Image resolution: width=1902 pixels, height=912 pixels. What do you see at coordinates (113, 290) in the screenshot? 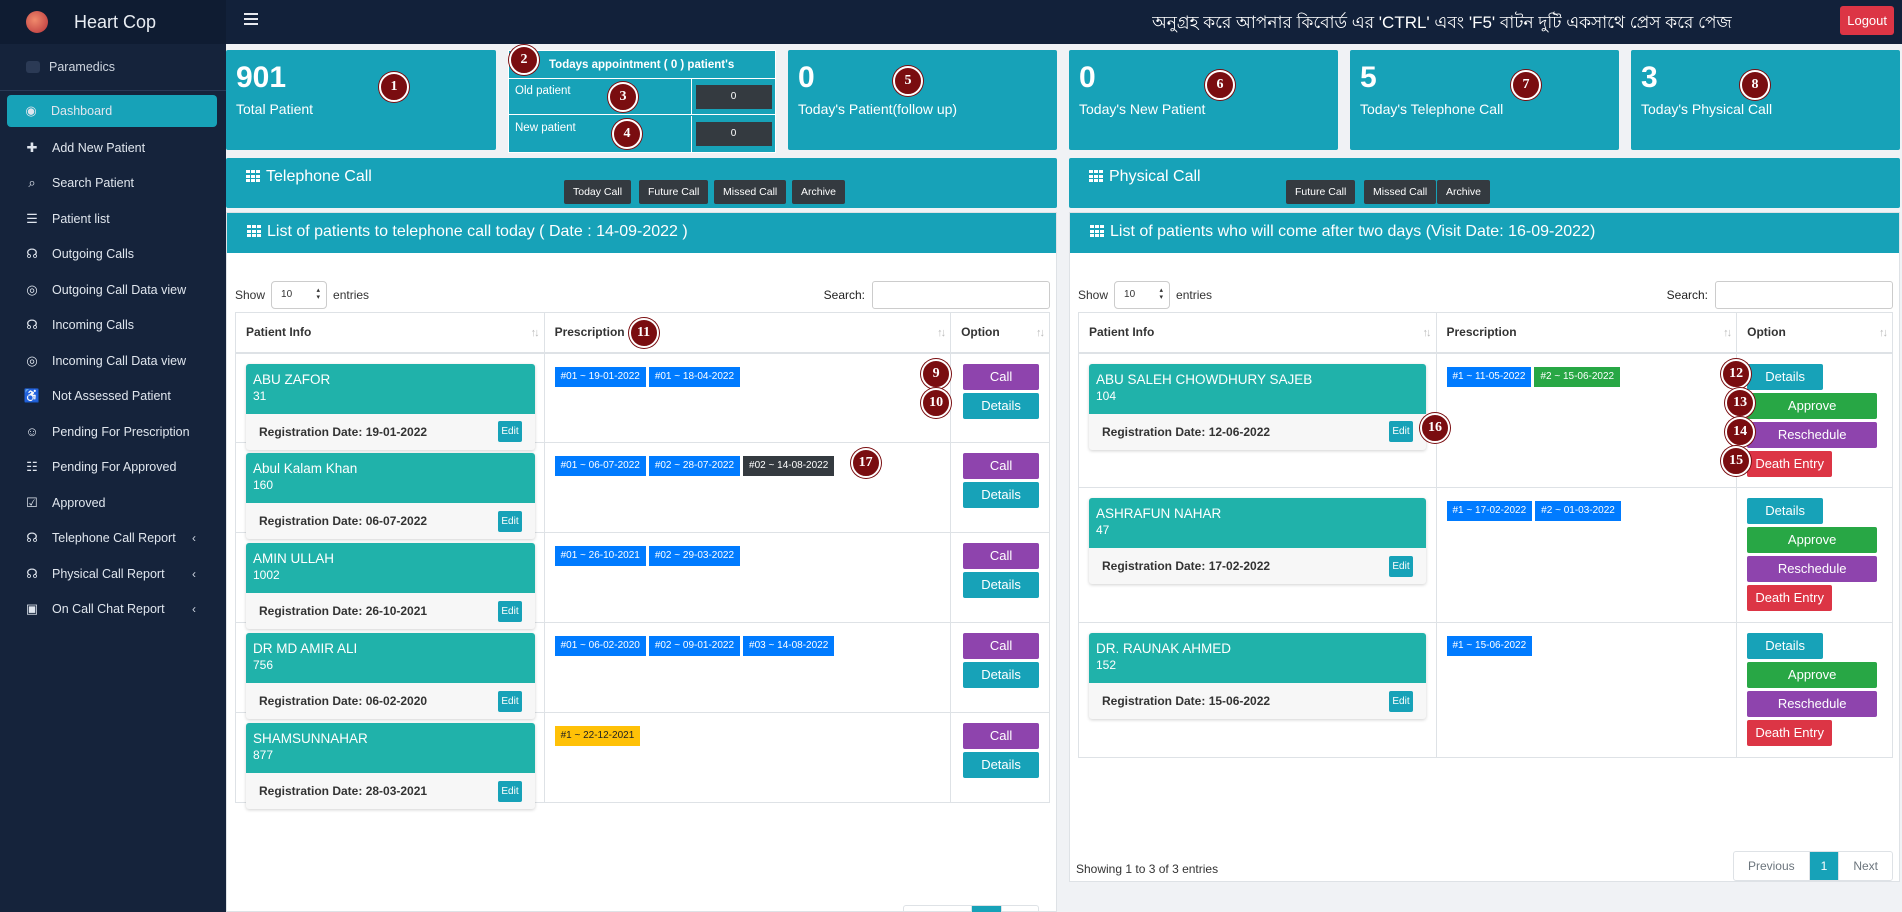
I see `sidebar-item-outgoing-call-data-view: ◎ Outgoing Call Data view` at bounding box center [113, 290].